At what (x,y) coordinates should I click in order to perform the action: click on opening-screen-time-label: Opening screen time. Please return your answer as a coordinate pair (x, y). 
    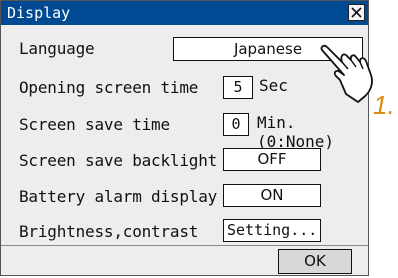
    Looking at the image, I should click on (109, 87).